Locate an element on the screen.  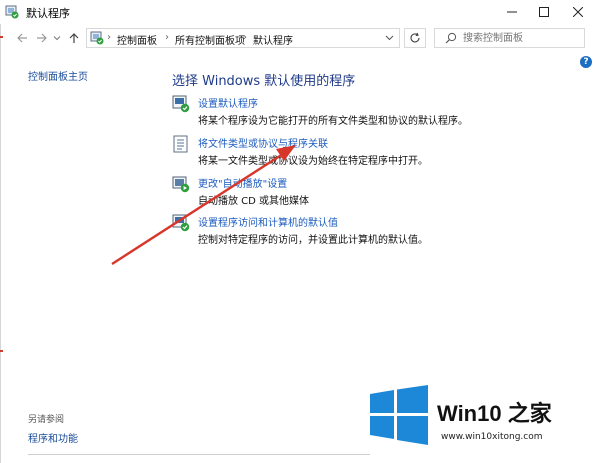
divider is located at coordinates (199, 454).